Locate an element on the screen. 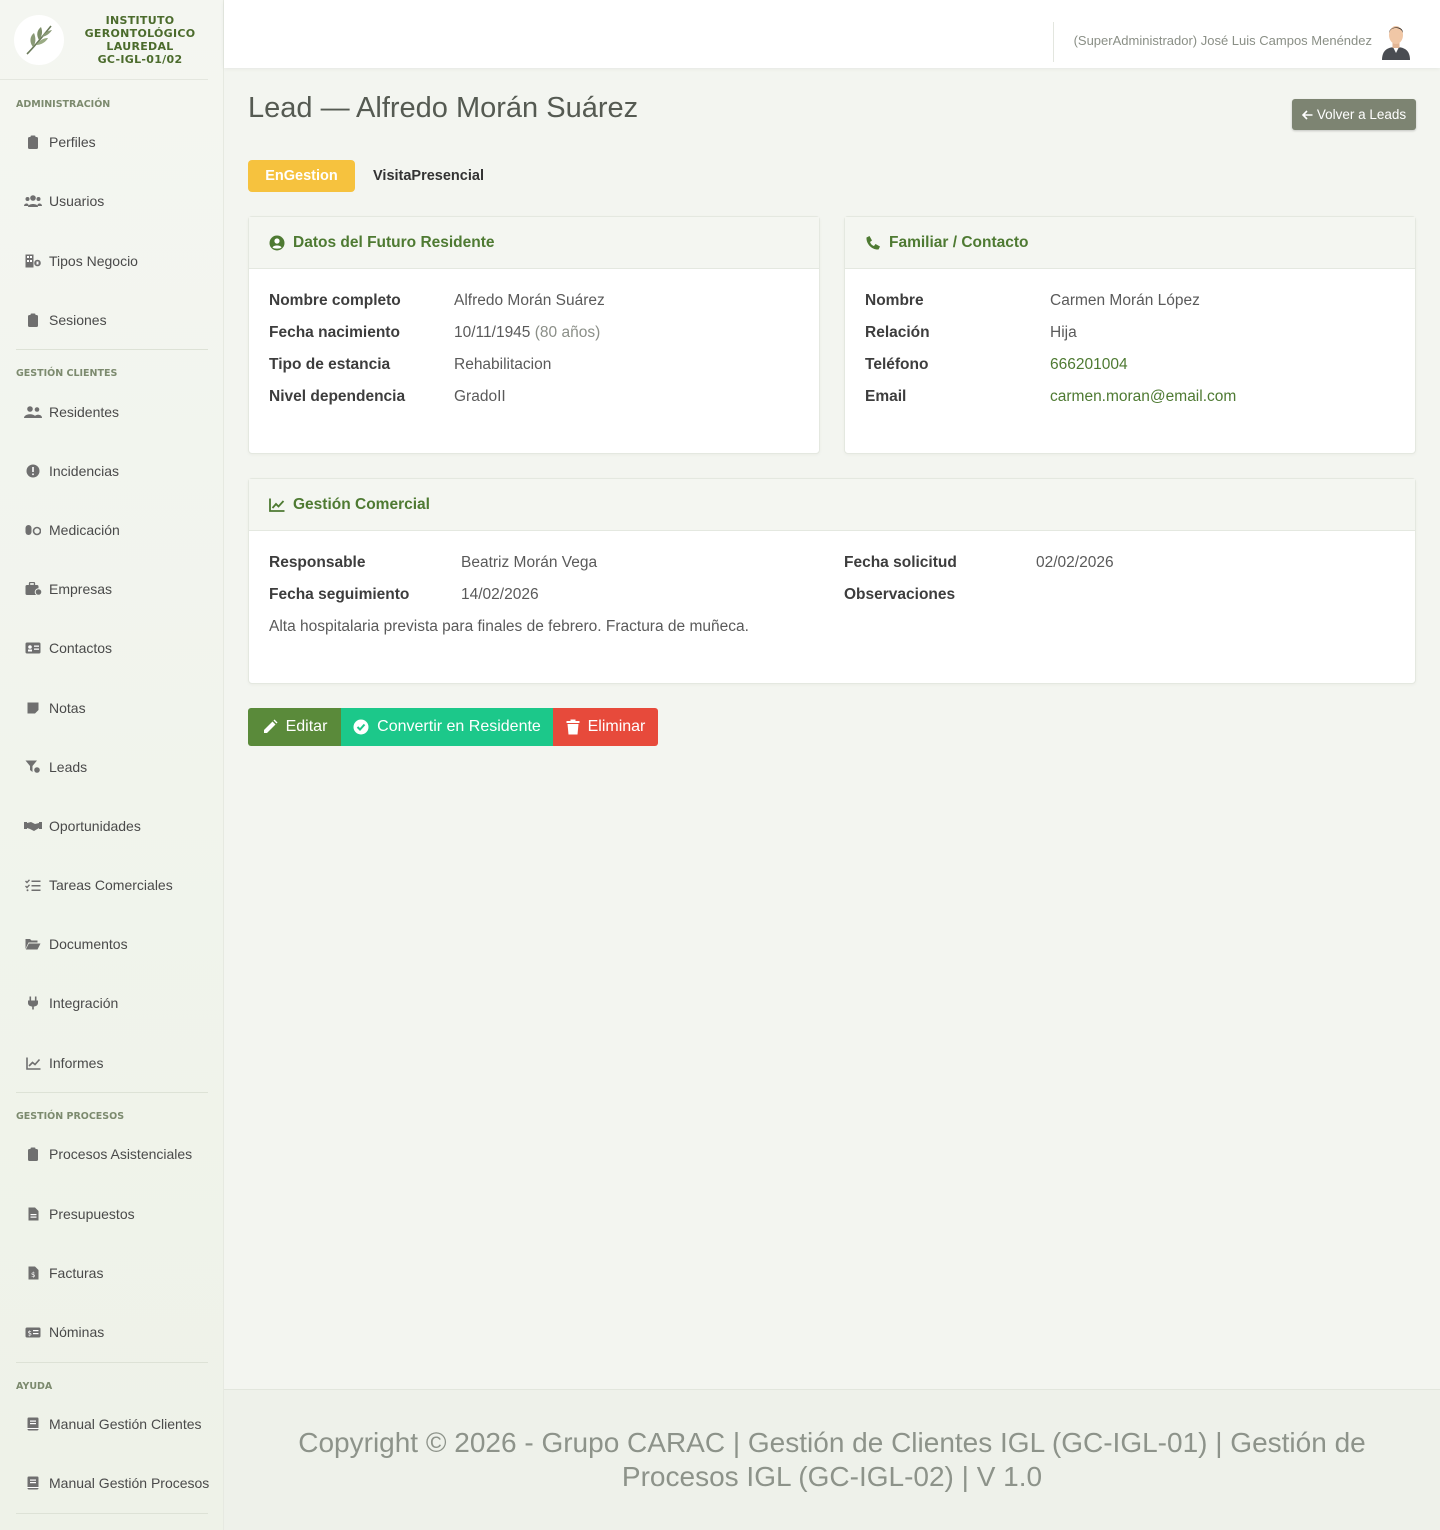 This screenshot has width=1440, height=1530. commercial-card-header: Gestión Comercial is located at coordinates (832, 505).